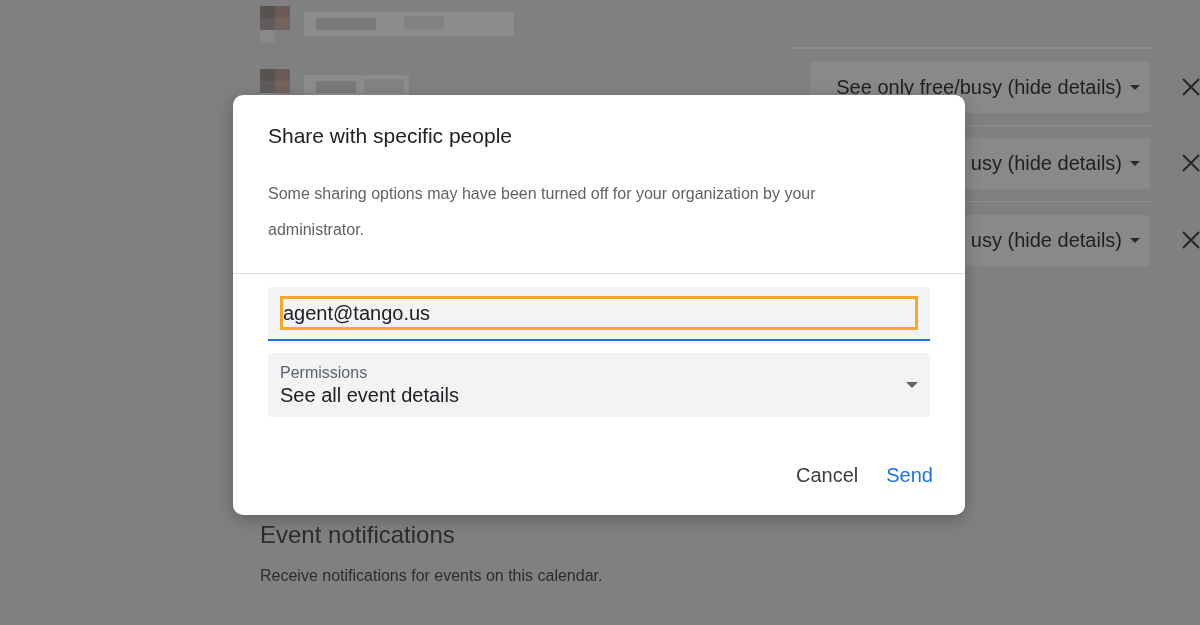 The image size is (1200, 625). I want to click on section-description: Receive notifications for events on this calendar., so click(432, 576).